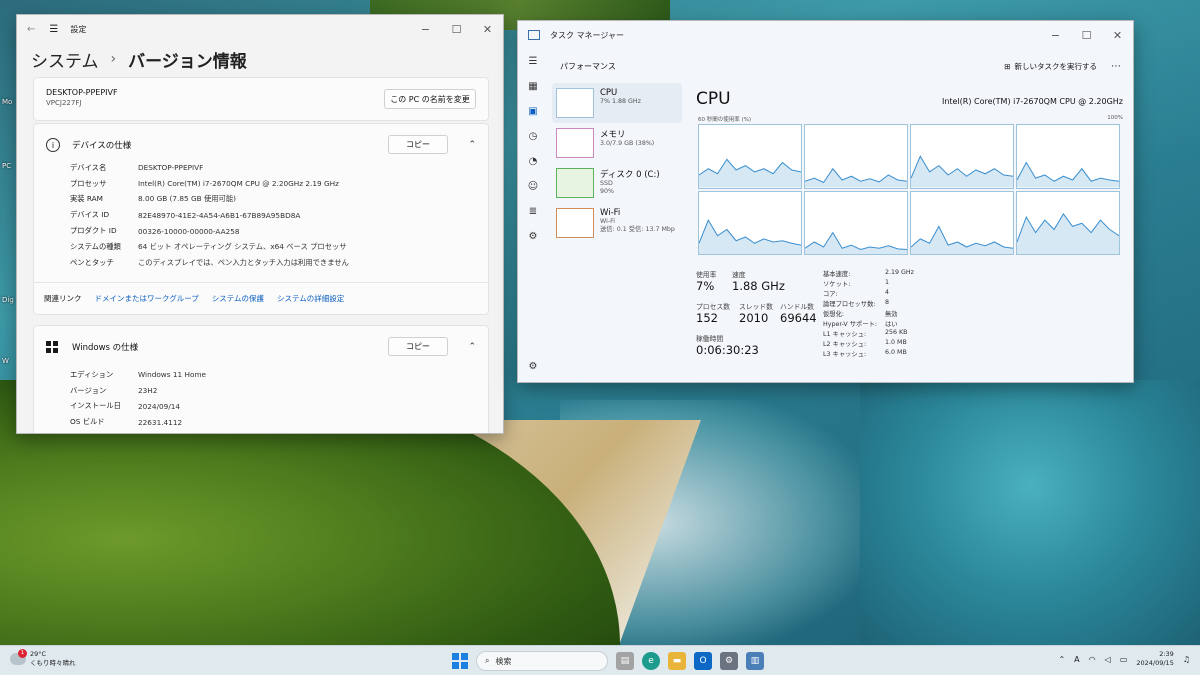  Describe the element at coordinates (6, 166) in the screenshot. I see `desktop-icon-label: PC` at that location.